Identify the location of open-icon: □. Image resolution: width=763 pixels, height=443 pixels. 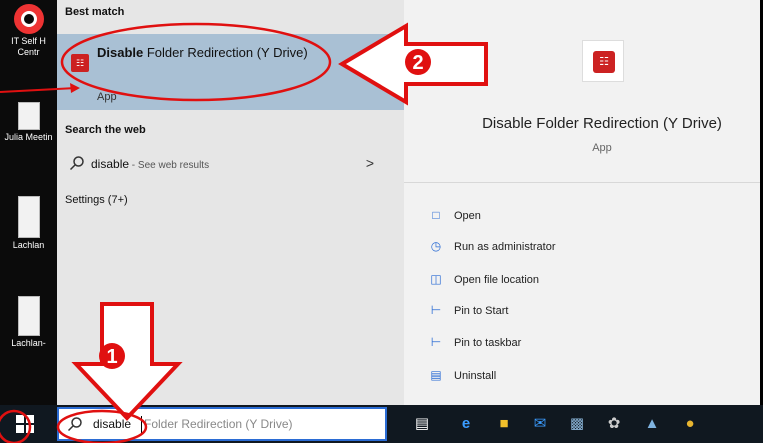
(436, 215).